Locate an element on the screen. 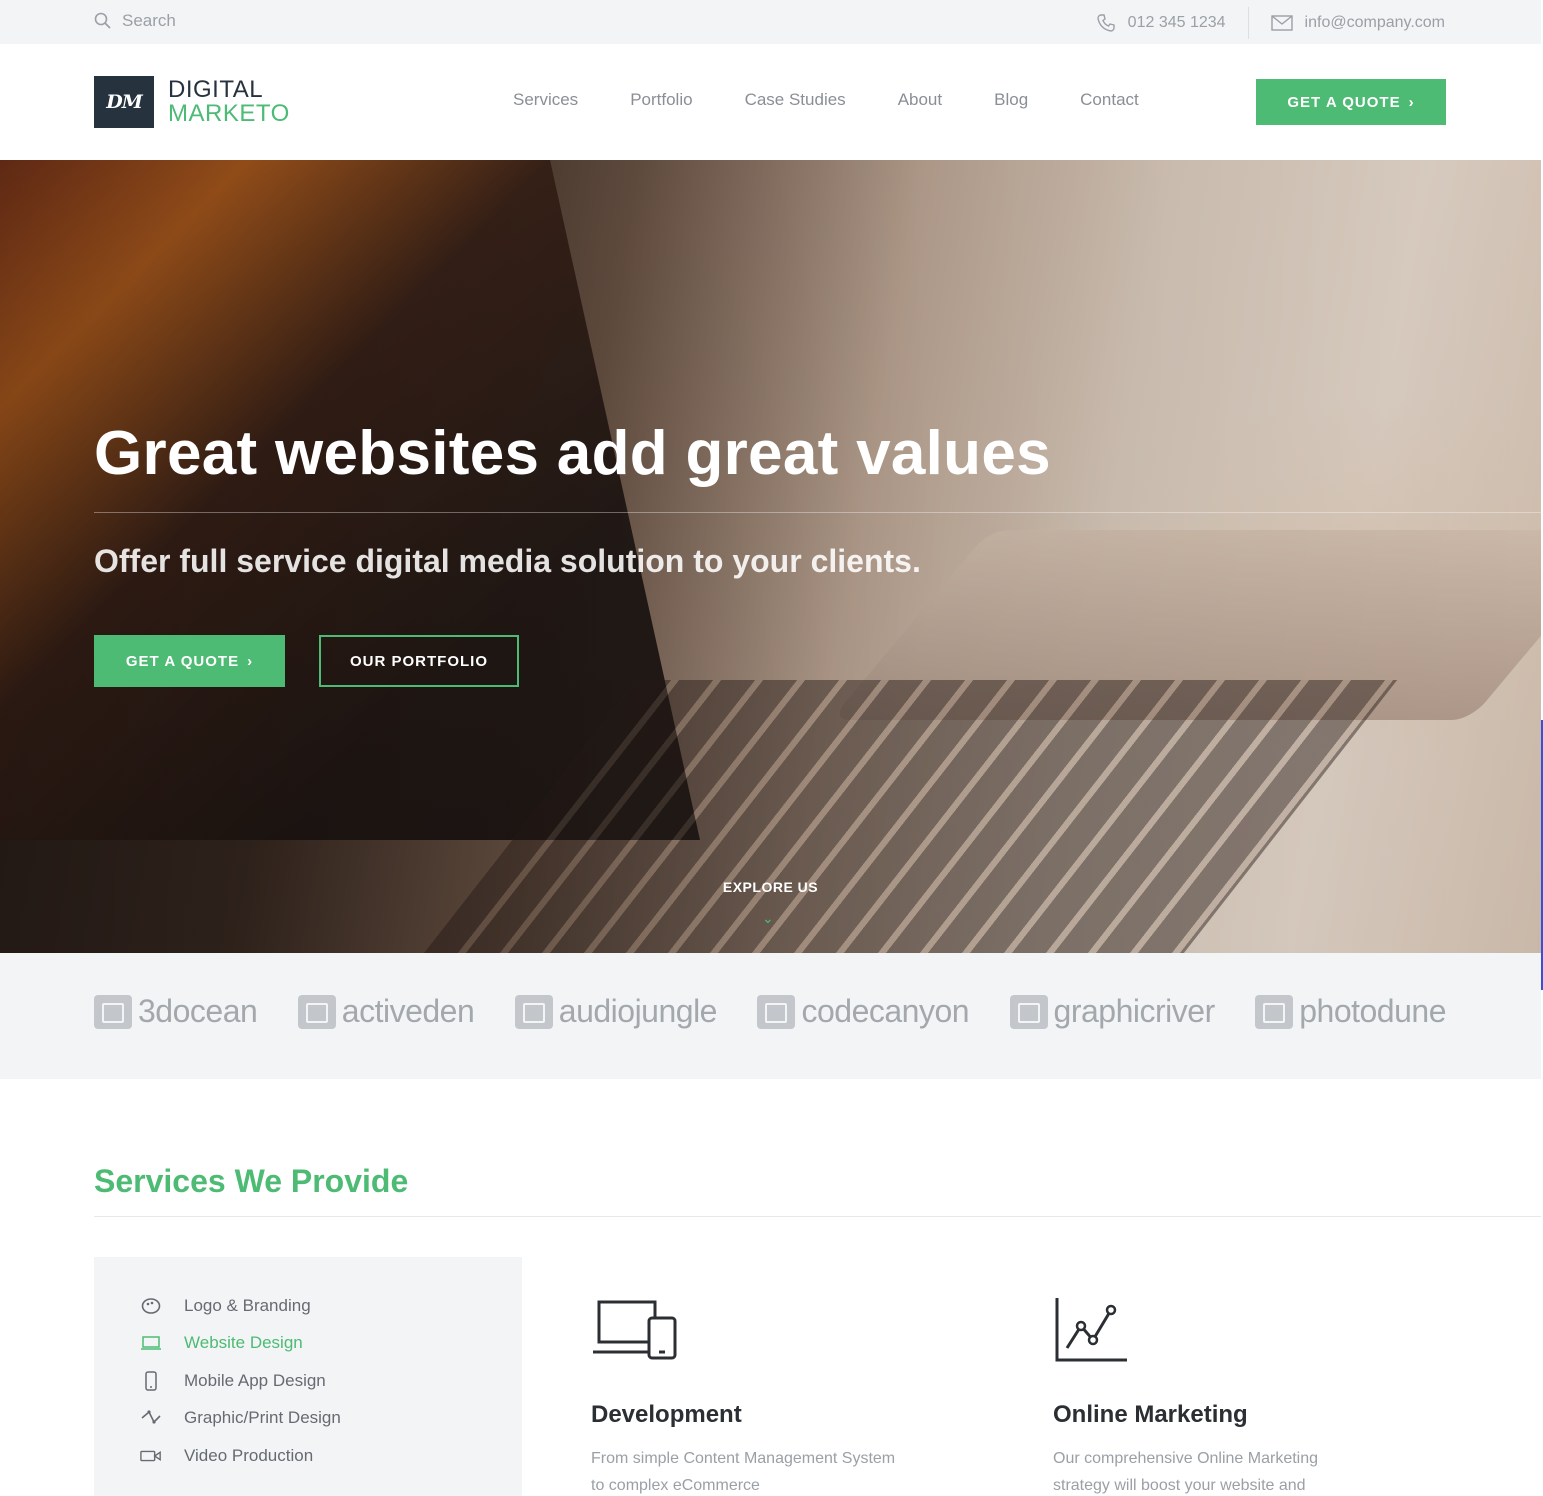 The height and width of the screenshot is (1496, 1543). service-item-mobile-app-design: Mobile App Design is located at coordinates (331, 1381).